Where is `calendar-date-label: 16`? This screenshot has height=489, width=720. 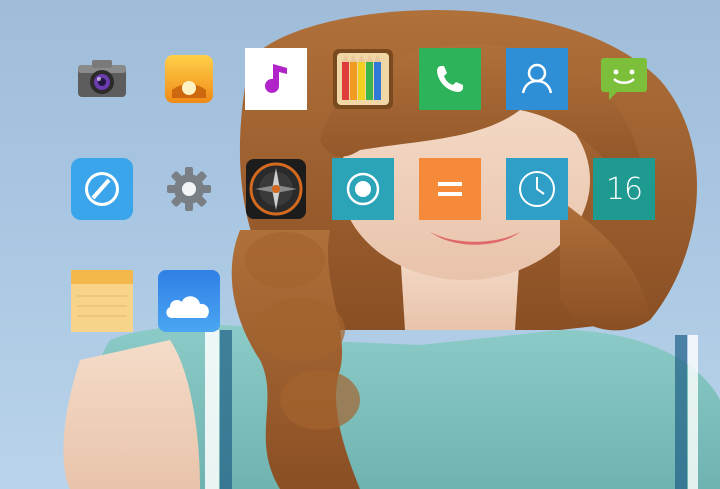
calendar-date-label: 16 is located at coordinates (624, 189).